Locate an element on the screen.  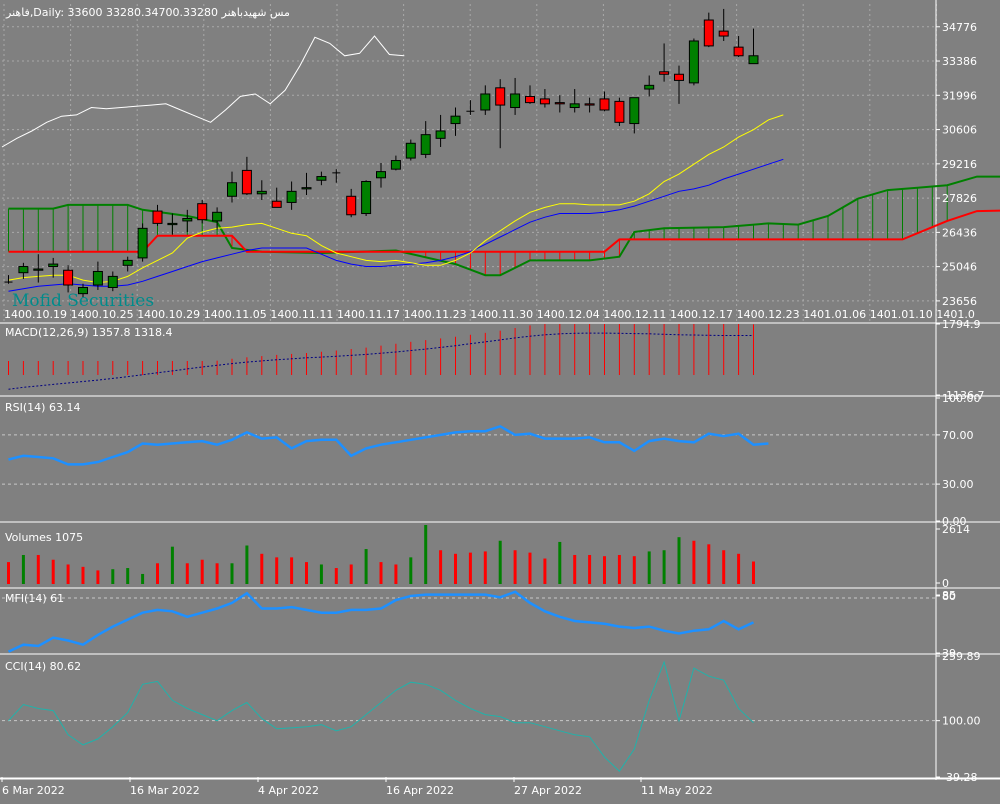
cci-title: CCI(14) 80.62 is located at coordinates (43, 666).